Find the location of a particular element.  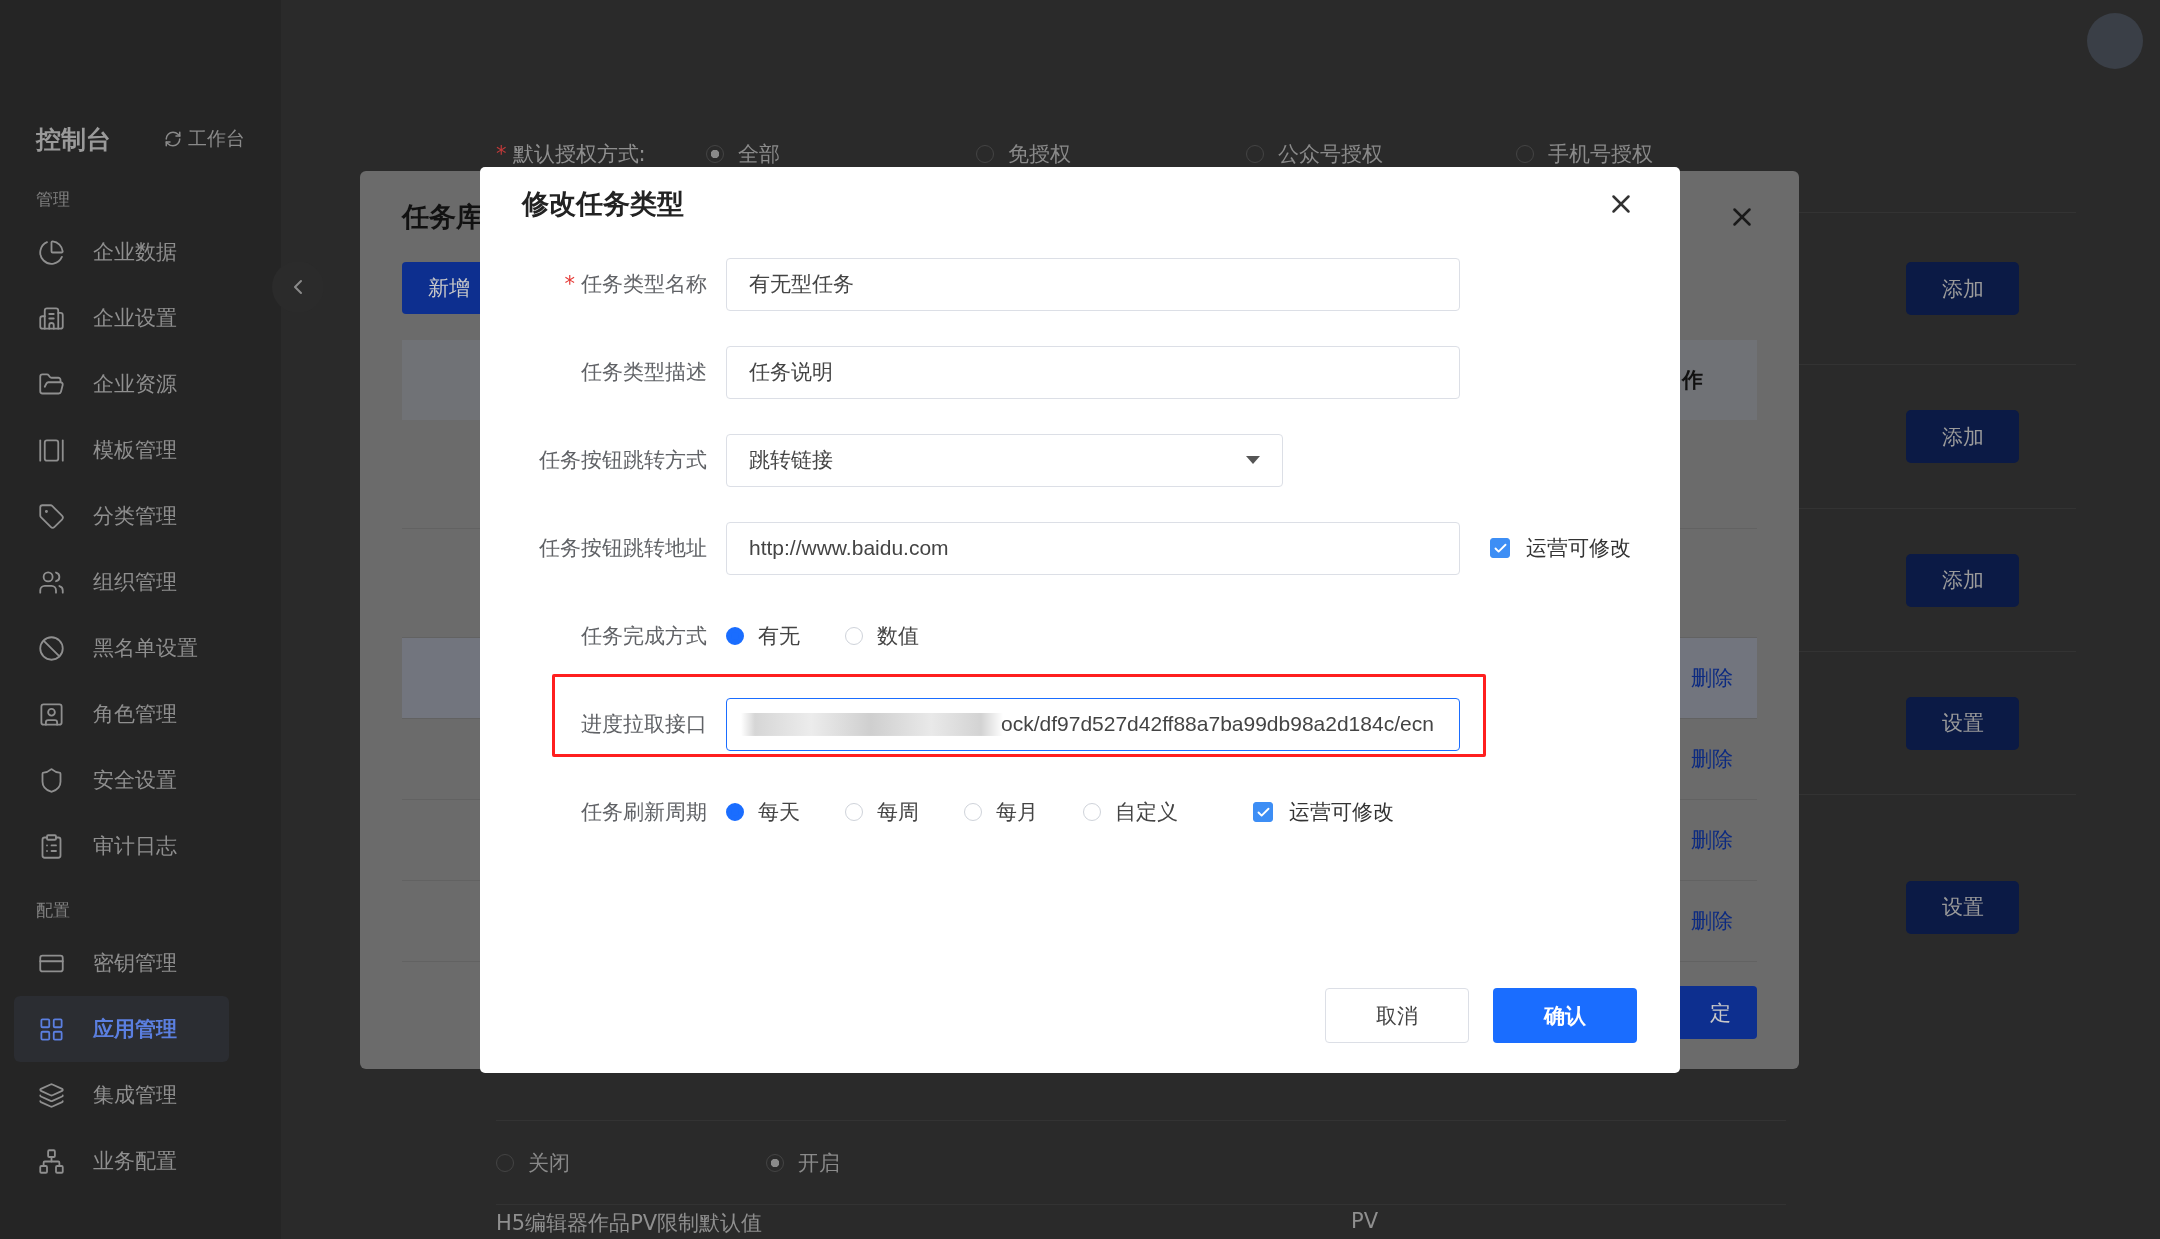

sidebar-item: 分类管理 is located at coordinates (121, 516).